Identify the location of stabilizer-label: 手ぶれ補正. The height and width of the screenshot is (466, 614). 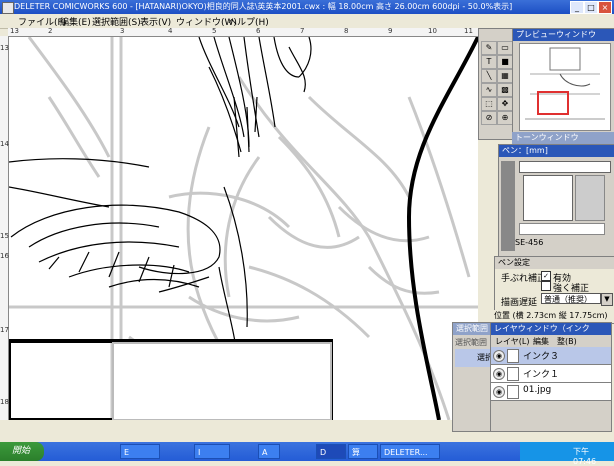
(524, 279).